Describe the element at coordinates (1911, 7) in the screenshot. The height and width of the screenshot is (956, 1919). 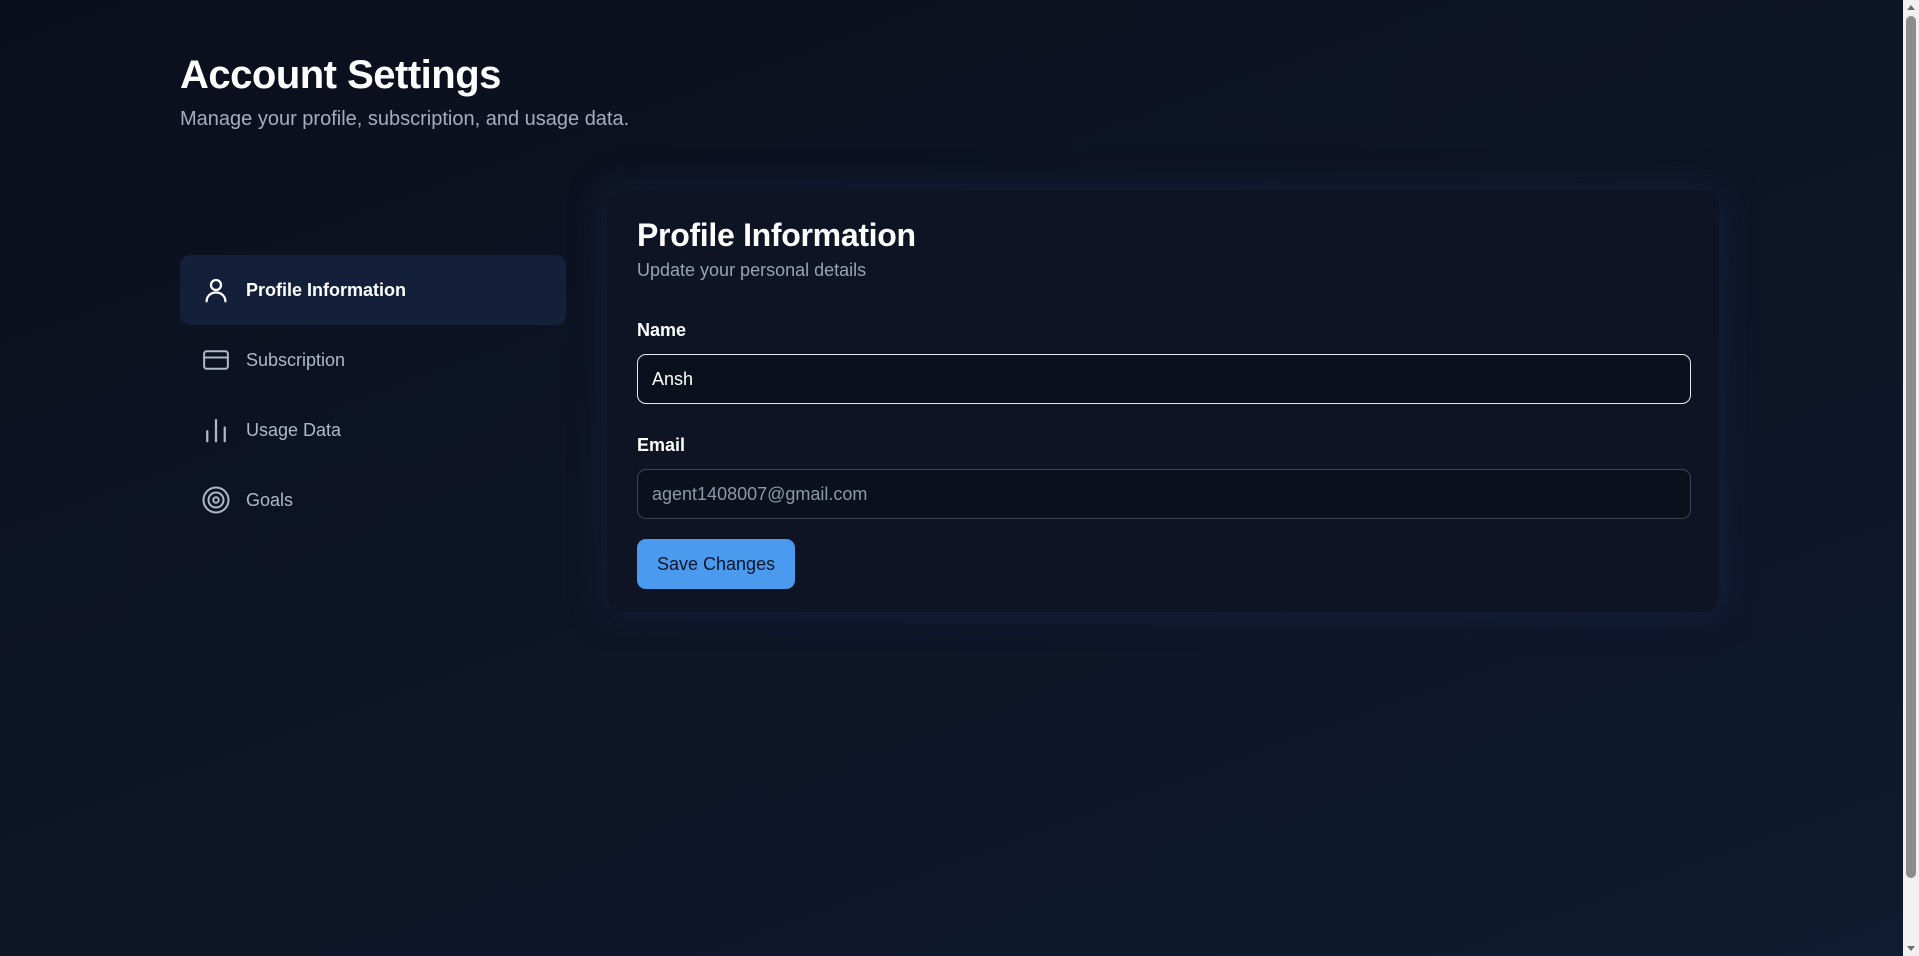
I see `scroll-up-arrow-icon` at that location.